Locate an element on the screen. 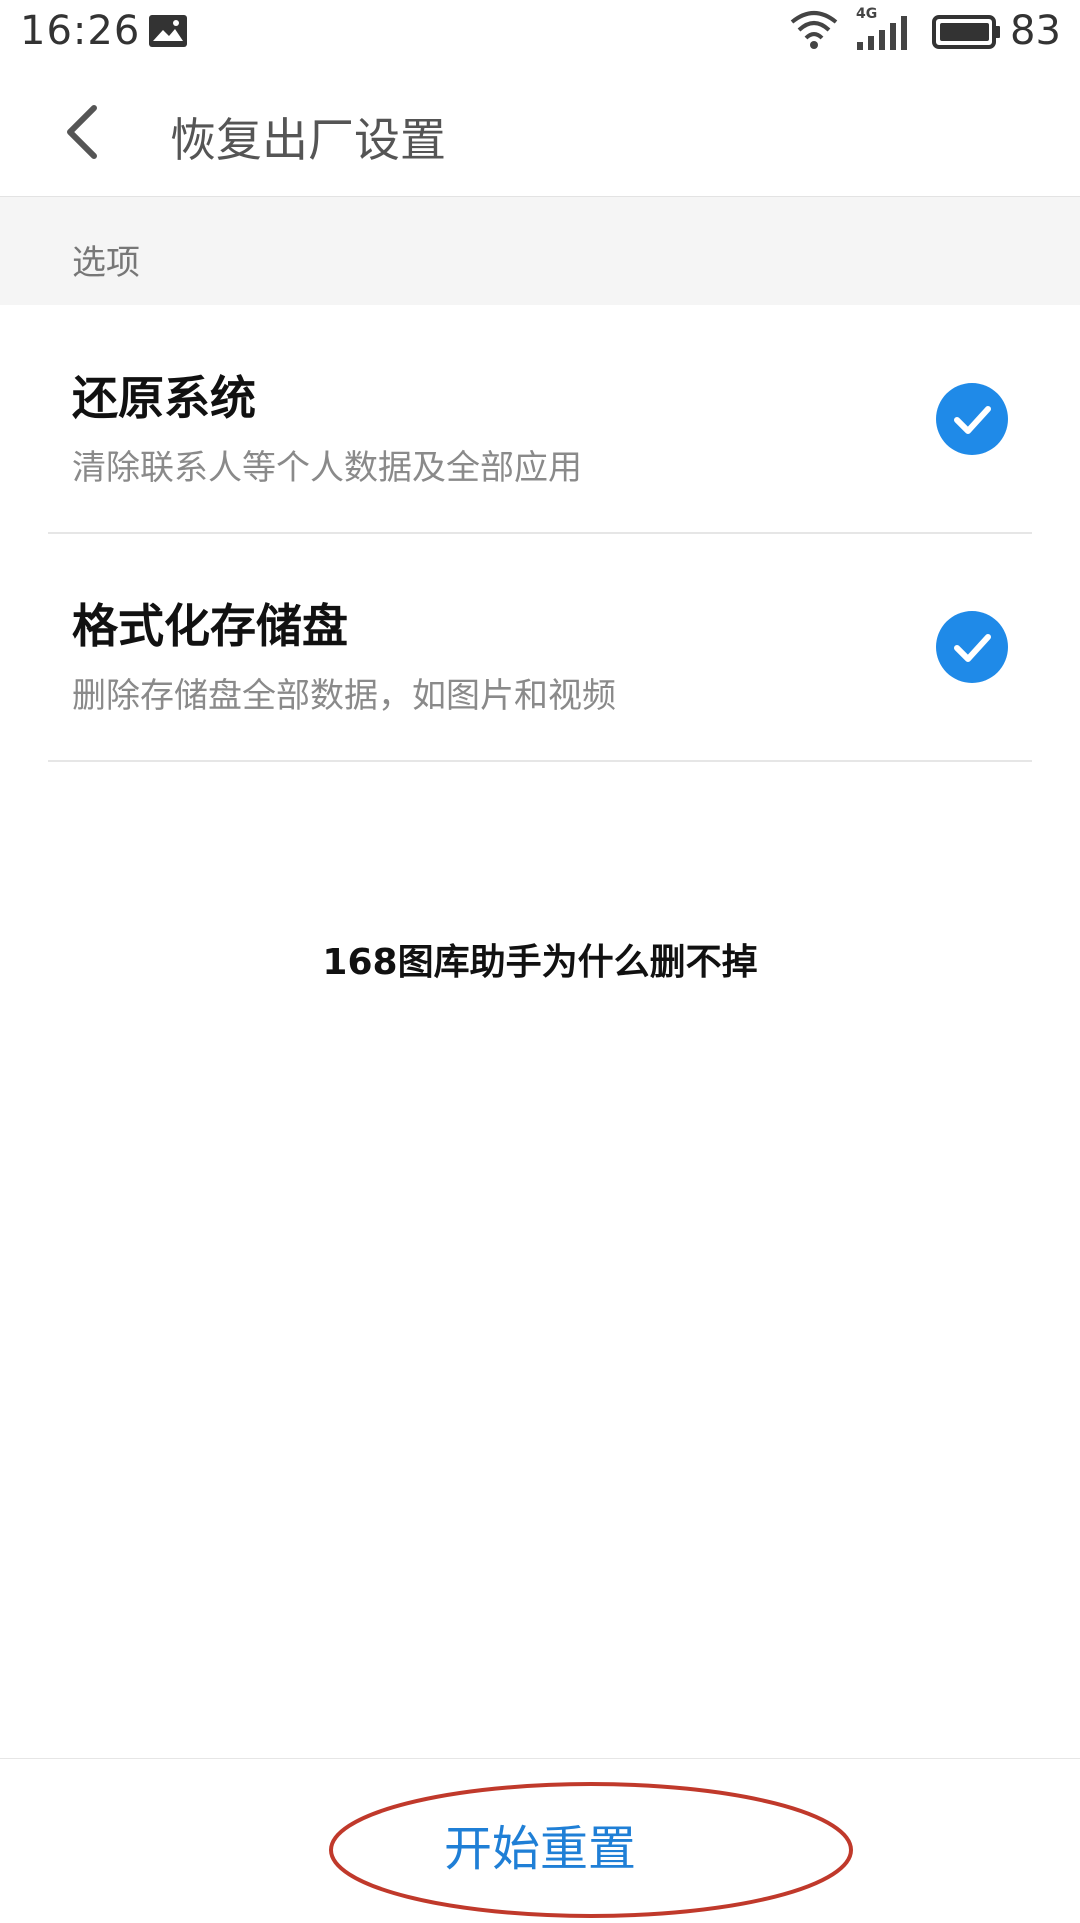  bottom-bar: 开始重置 is located at coordinates (540, 1839).